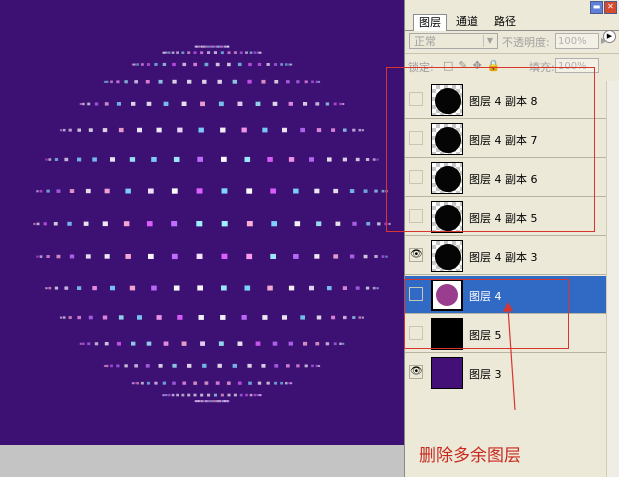 The image size is (619, 477). I want to click on layer-name: 图层 4 副本 3, so click(503, 257).